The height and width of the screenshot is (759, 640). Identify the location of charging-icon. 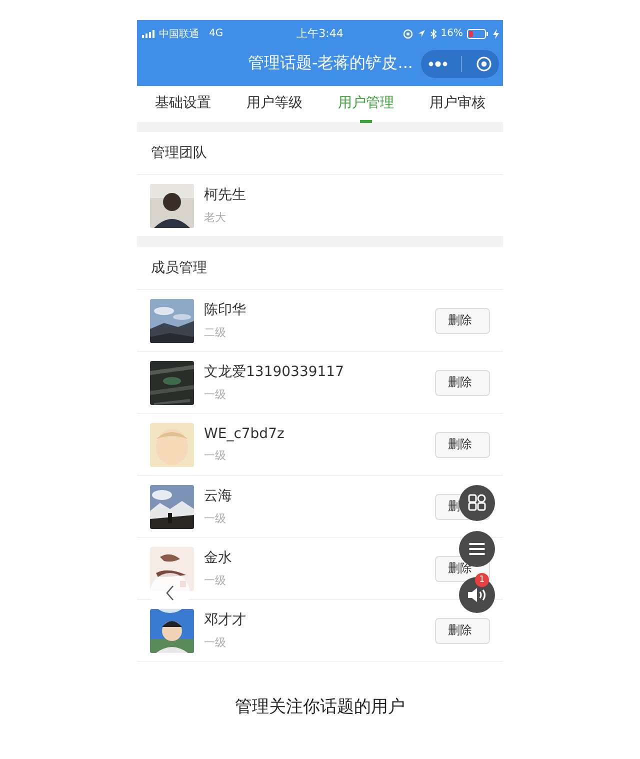
(496, 33).